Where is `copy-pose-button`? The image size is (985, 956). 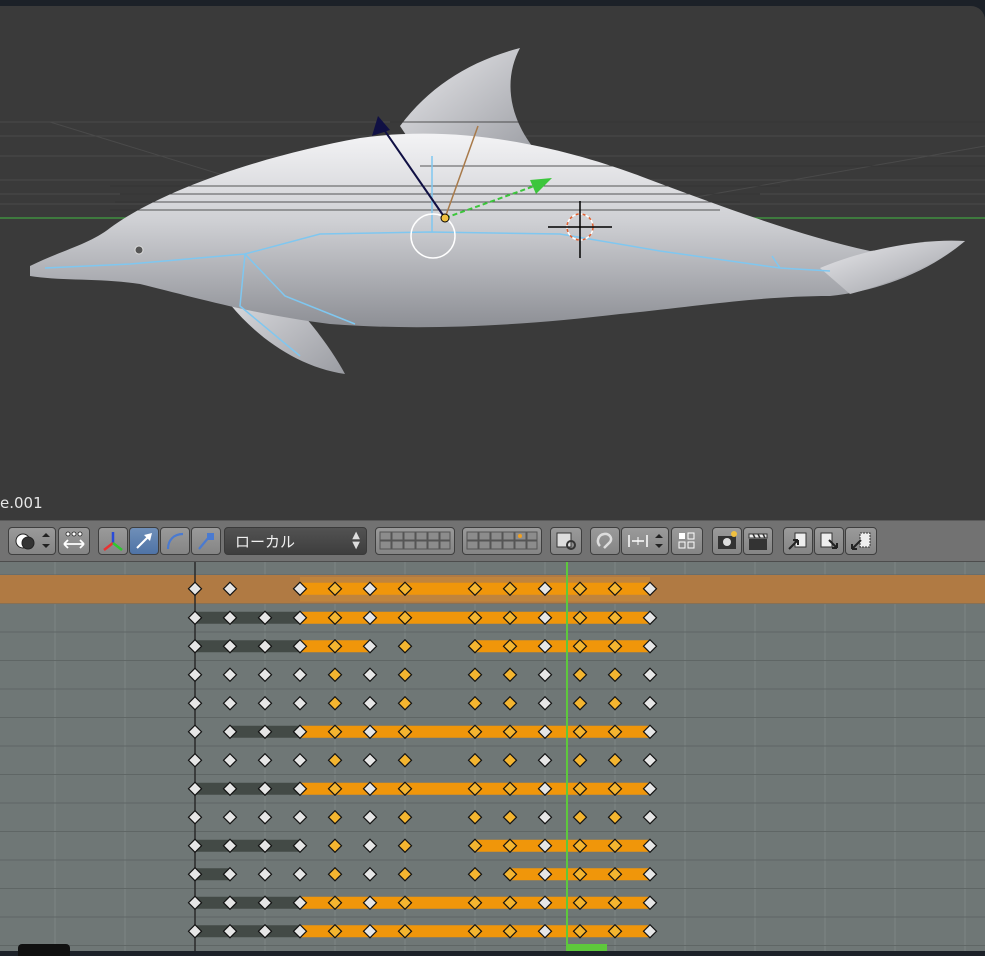
copy-pose-button is located at coordinates (798, 541).